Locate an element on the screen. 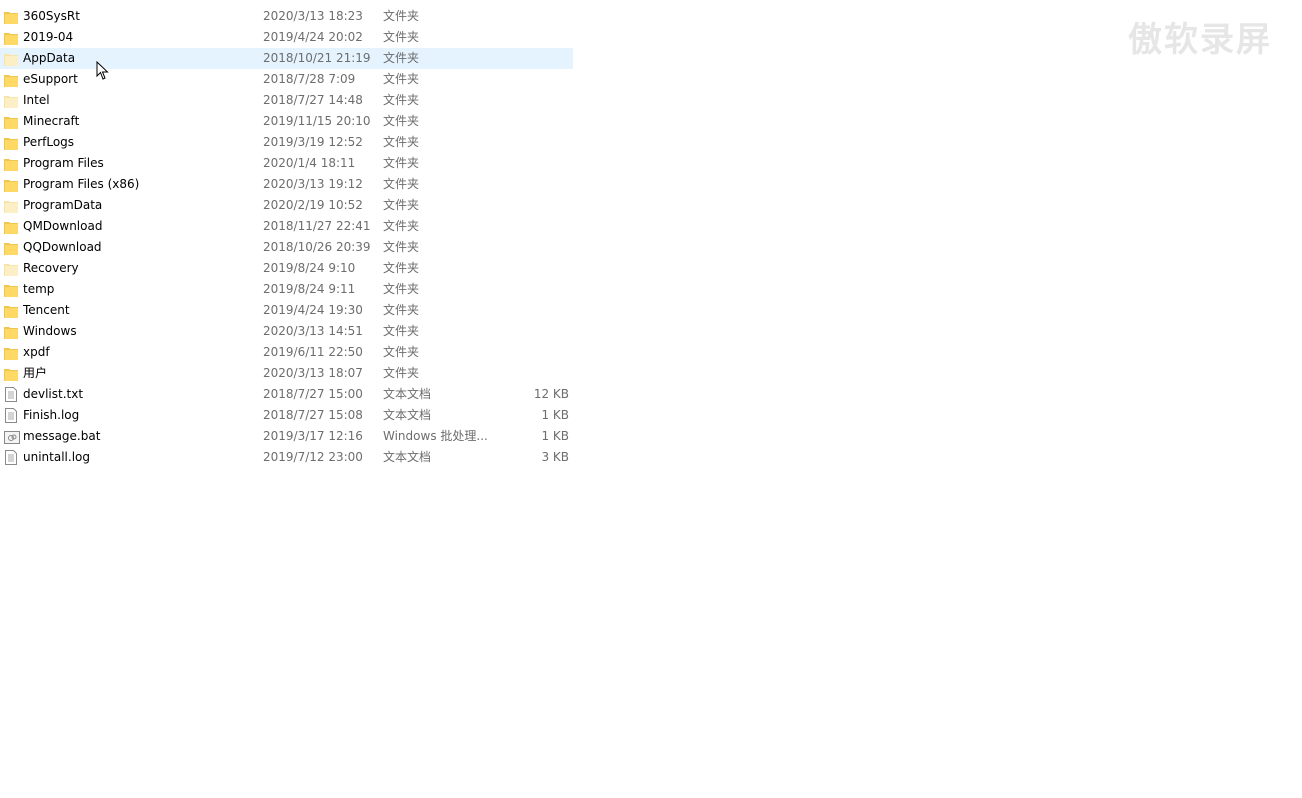  file-row: PerfLogs 2019/3/19 12:52 文件夹 is located at coordinates (286, 142).